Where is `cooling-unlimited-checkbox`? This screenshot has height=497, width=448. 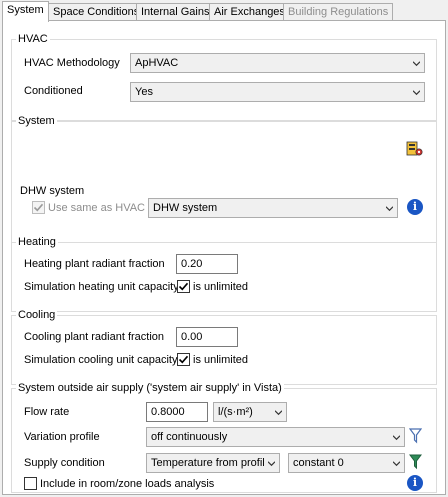
cooling-unlimited-checkbox is located at coordinates (183, 359).